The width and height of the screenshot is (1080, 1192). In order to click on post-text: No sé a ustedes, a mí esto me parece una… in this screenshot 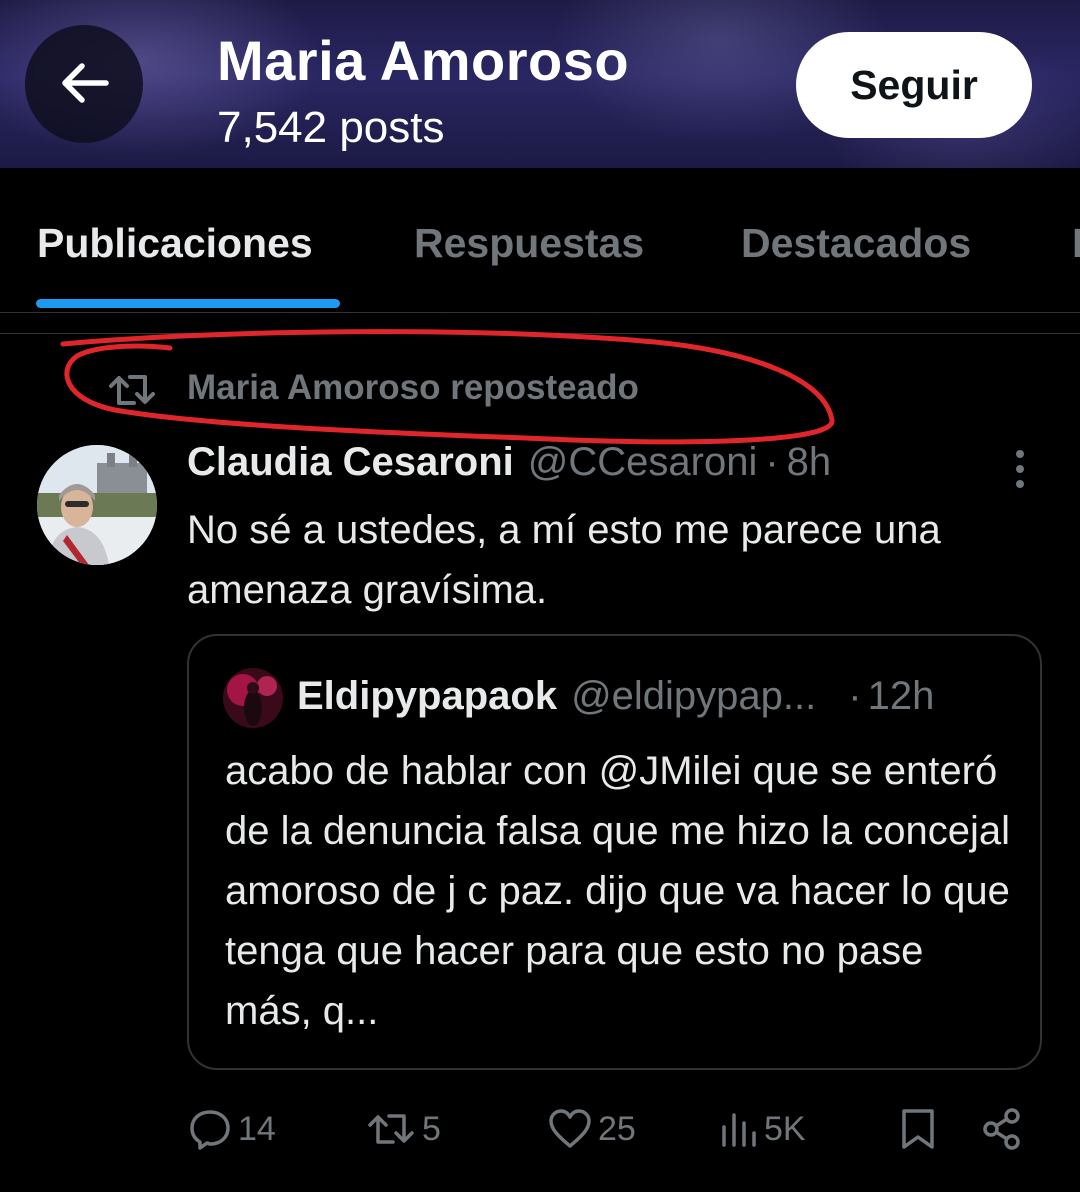, I will do `click(564, 560)`.